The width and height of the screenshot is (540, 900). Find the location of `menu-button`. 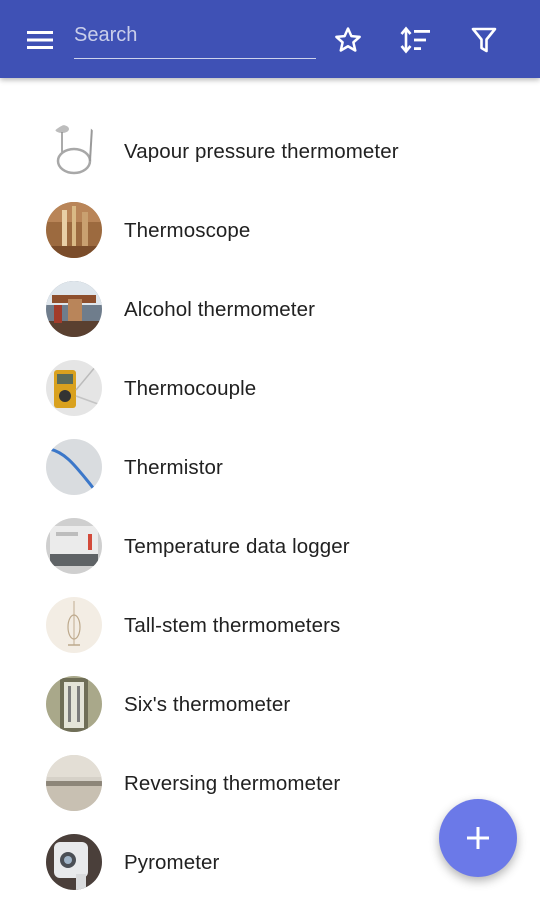

menu-button is located at coordinates (40, 40).